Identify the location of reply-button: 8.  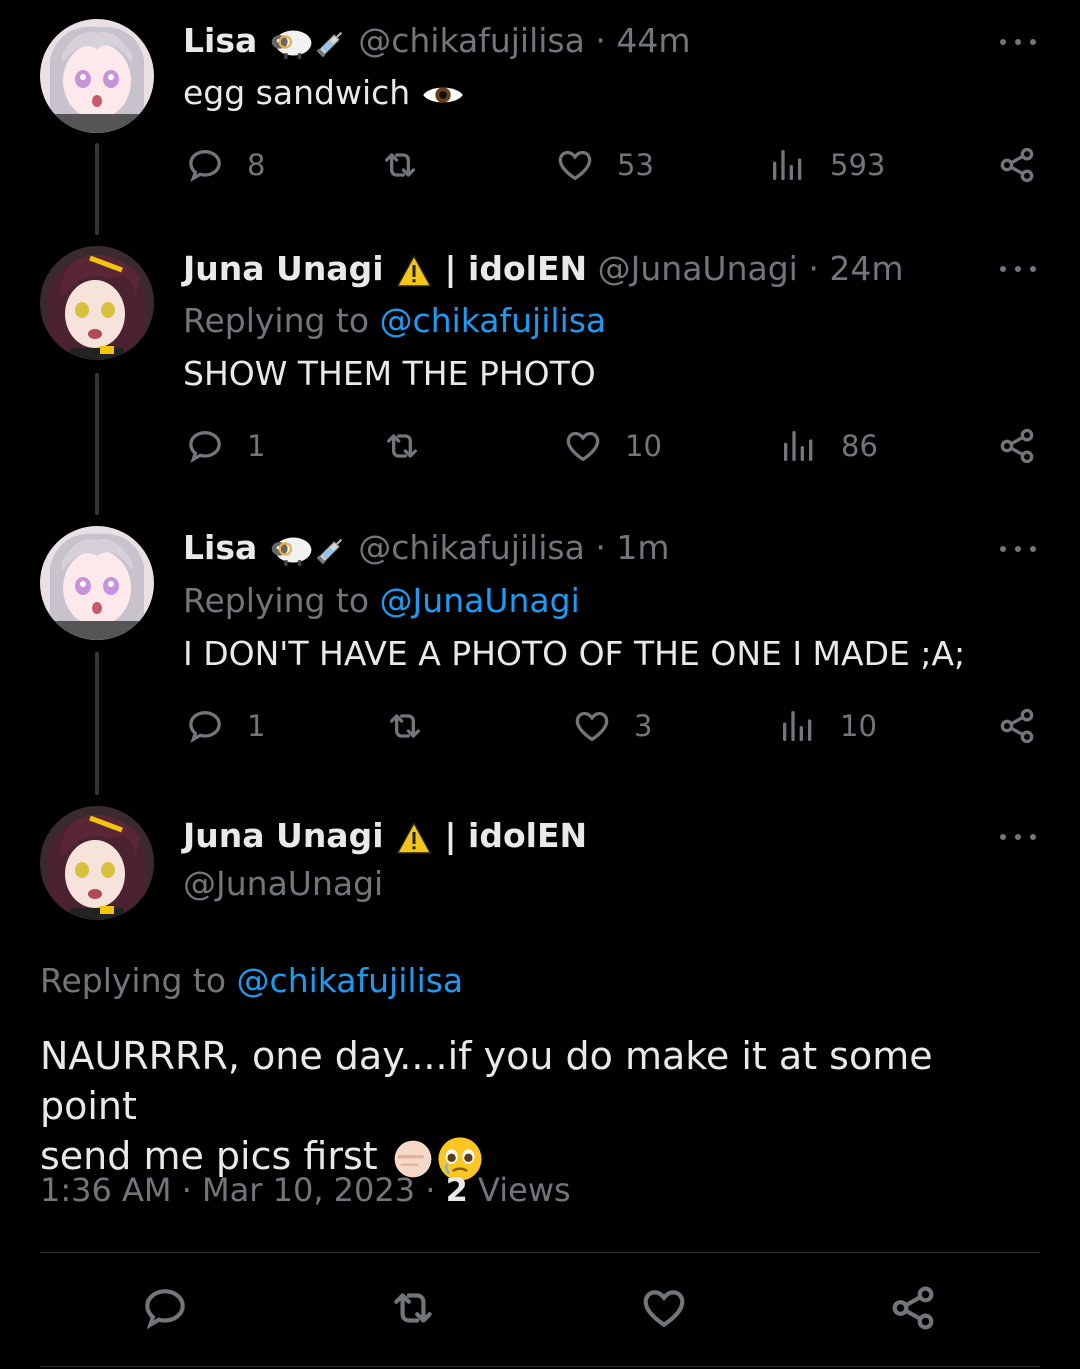
(225, 165).